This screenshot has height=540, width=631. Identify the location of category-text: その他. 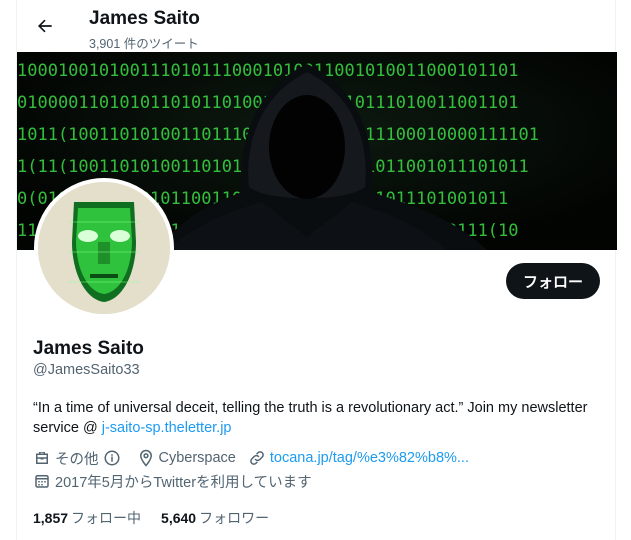
(77, 459).